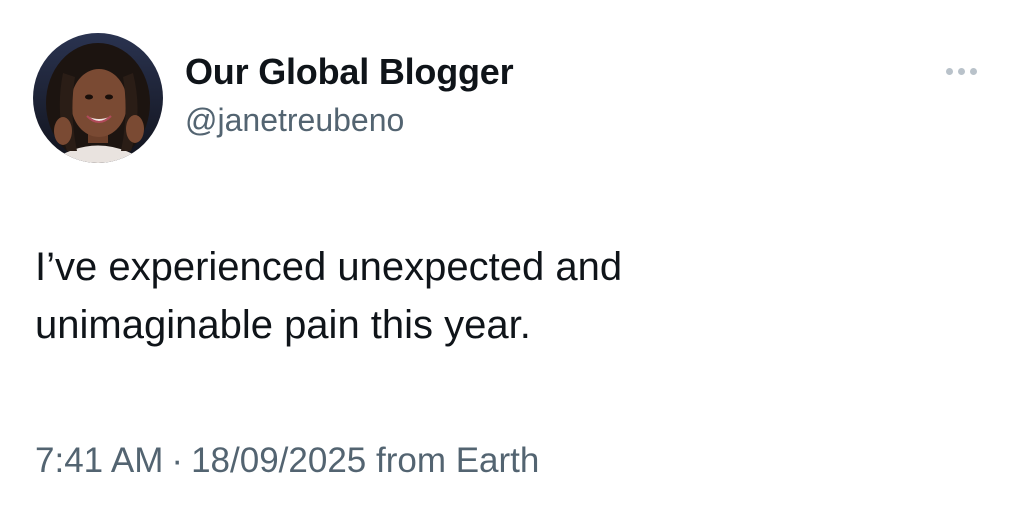  I want to click on tweet-source: from Earth, so click(457, 460).